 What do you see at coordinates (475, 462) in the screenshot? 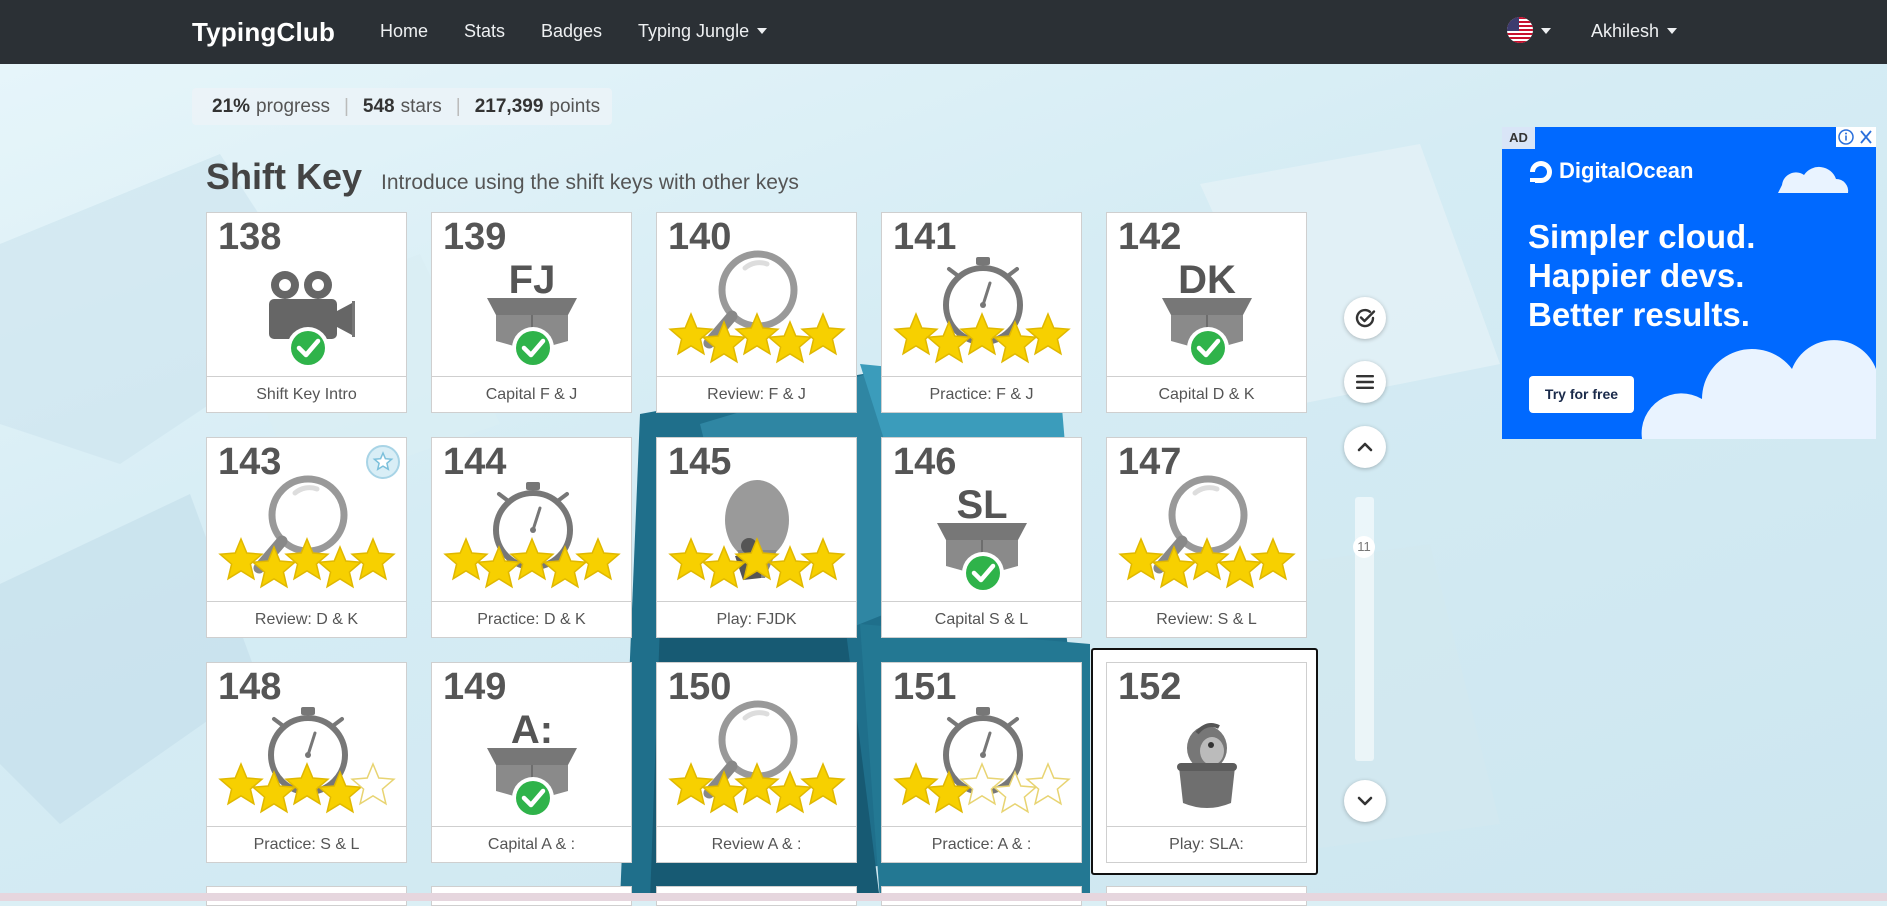
I see `lesson-number: 144` at bounding box center [475, 462].